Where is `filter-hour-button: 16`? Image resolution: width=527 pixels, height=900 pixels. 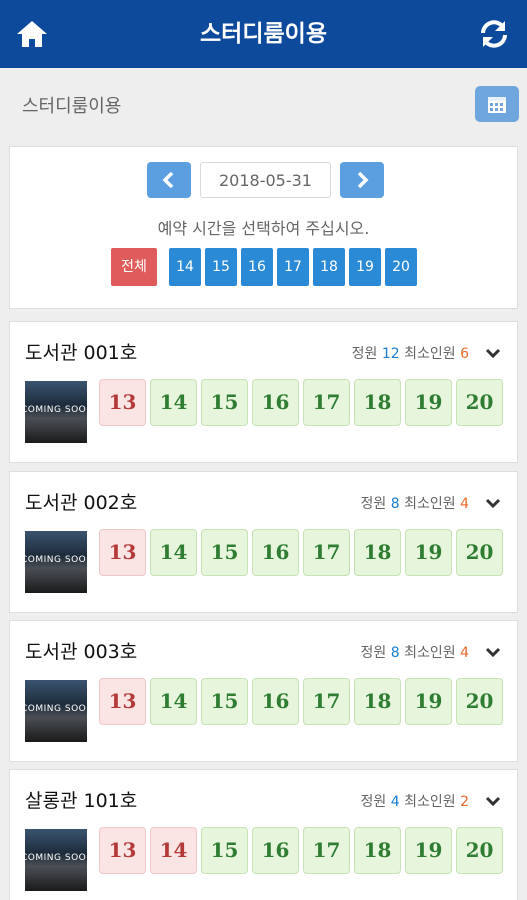
filter-hour-button: 16 is located at coordinates (257, 267).